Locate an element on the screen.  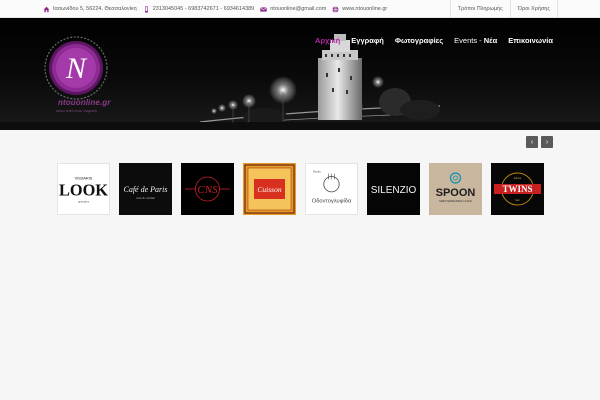
cns-logo-art: CNS is located at coordinates (207, 189).